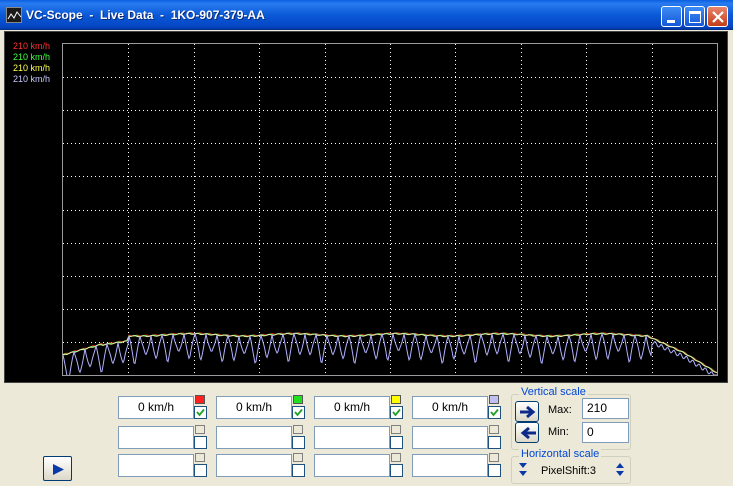 This screenshot has width=733, height=486. Describe the element at coordinates (32, 68) in the screenshot. I see `legend-channel-3: 210 km/h` at that location.